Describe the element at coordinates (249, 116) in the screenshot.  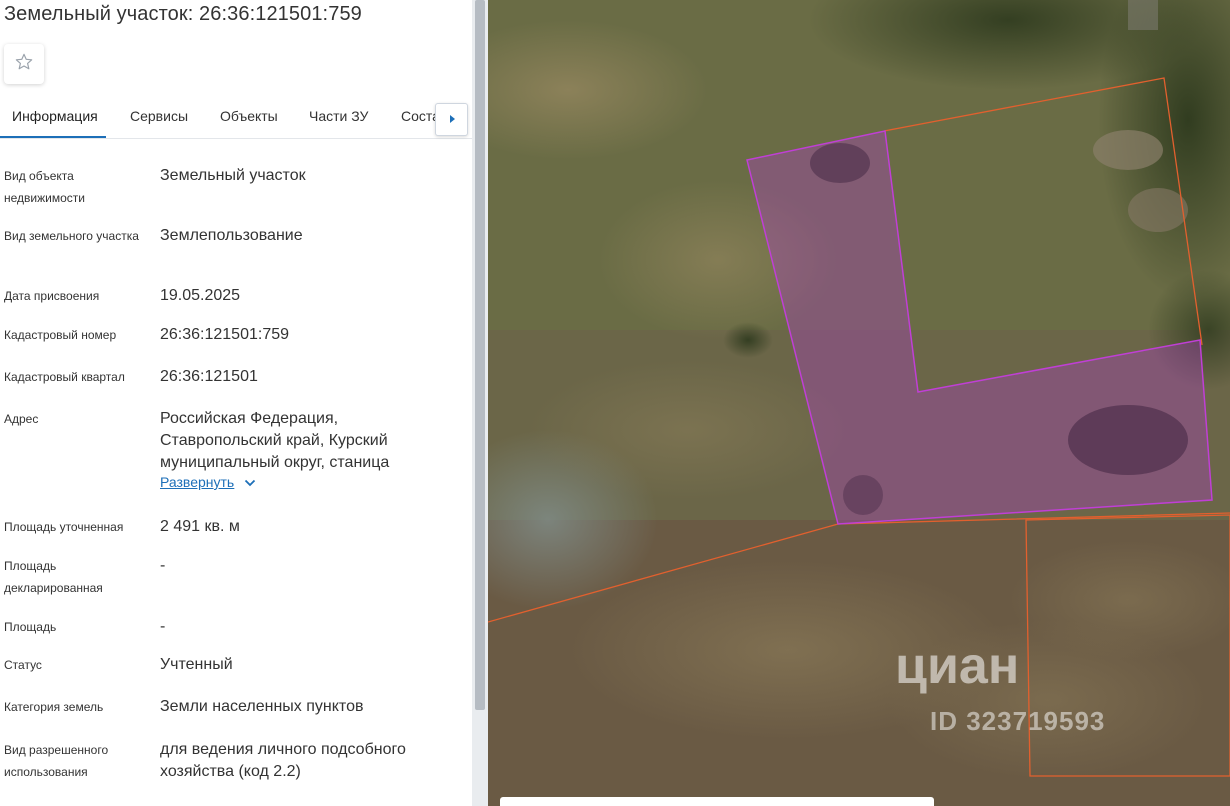
I see `tab-objects: Объекты` at that location.